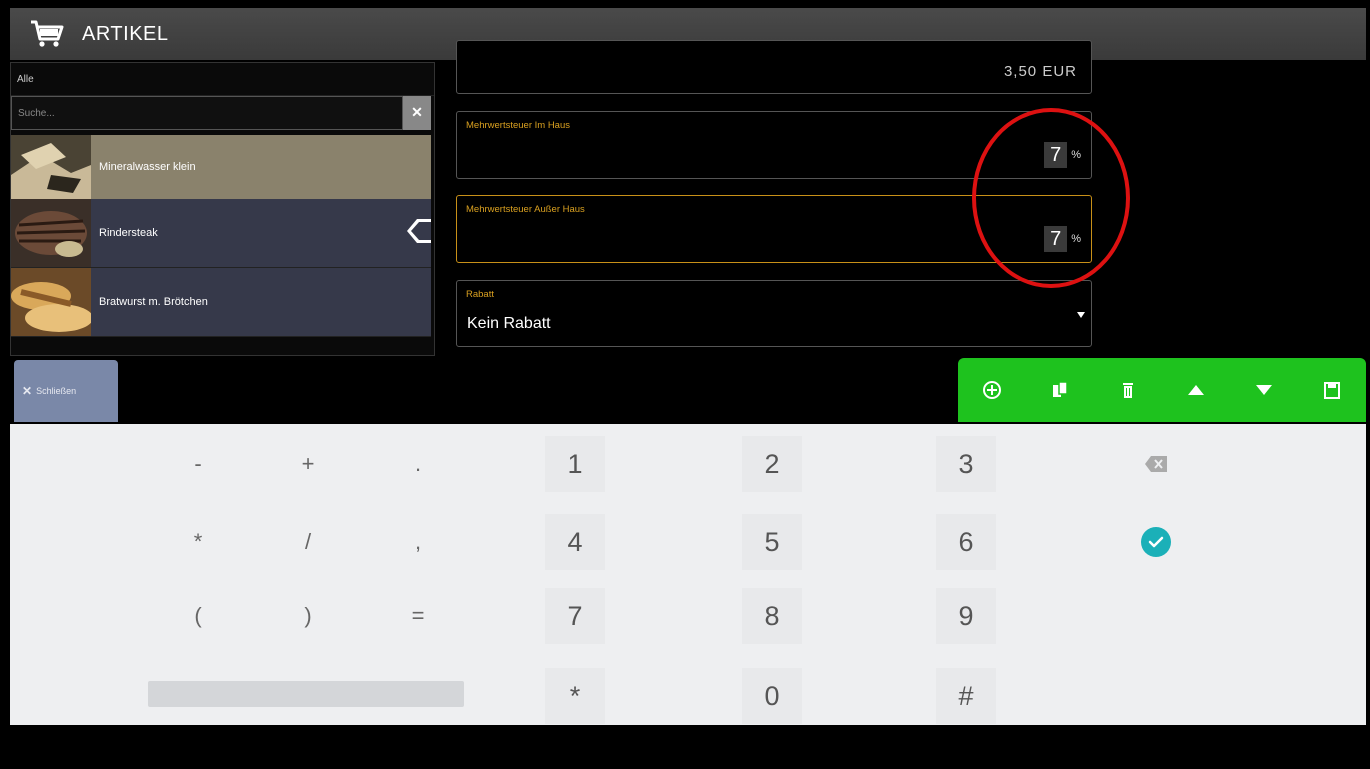 This screenshot has width=1370, height=769. What do you see at coordinates (418, 464) in the screenshot?
I see `key-period: .` at bounding box center [418, 464].